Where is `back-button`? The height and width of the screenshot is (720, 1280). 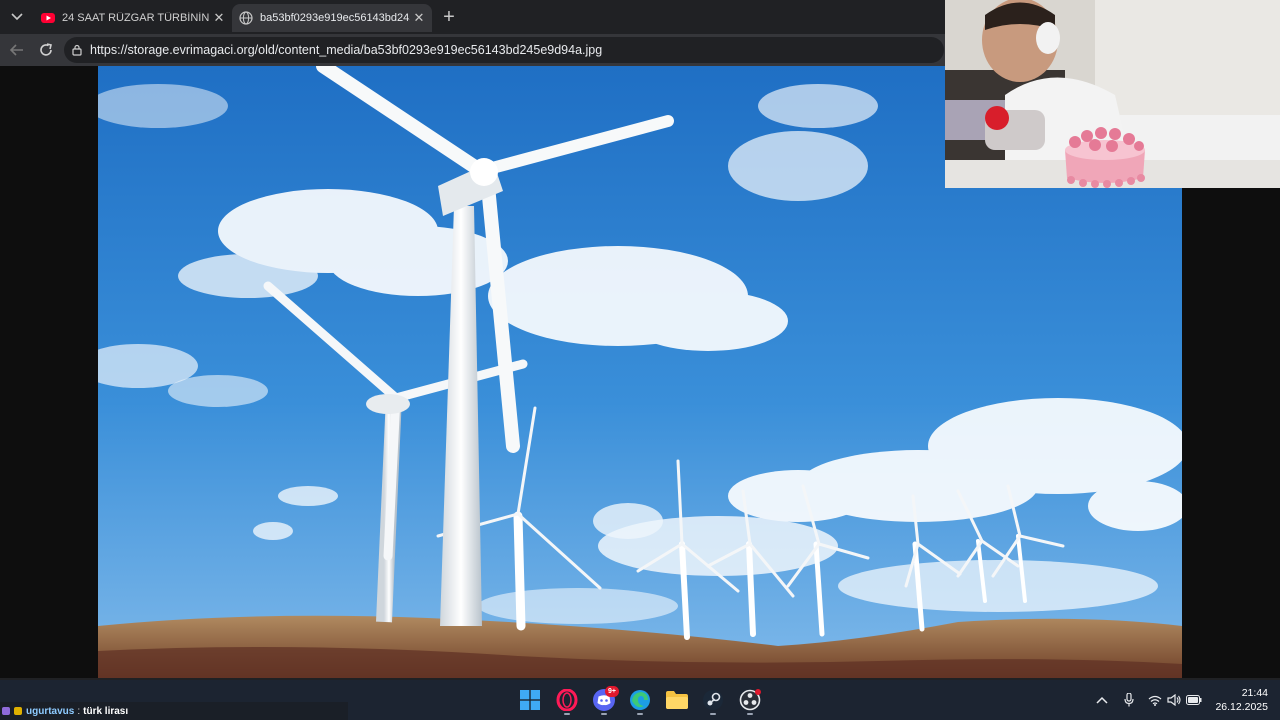 back-button is located at coordinates (17, 50).